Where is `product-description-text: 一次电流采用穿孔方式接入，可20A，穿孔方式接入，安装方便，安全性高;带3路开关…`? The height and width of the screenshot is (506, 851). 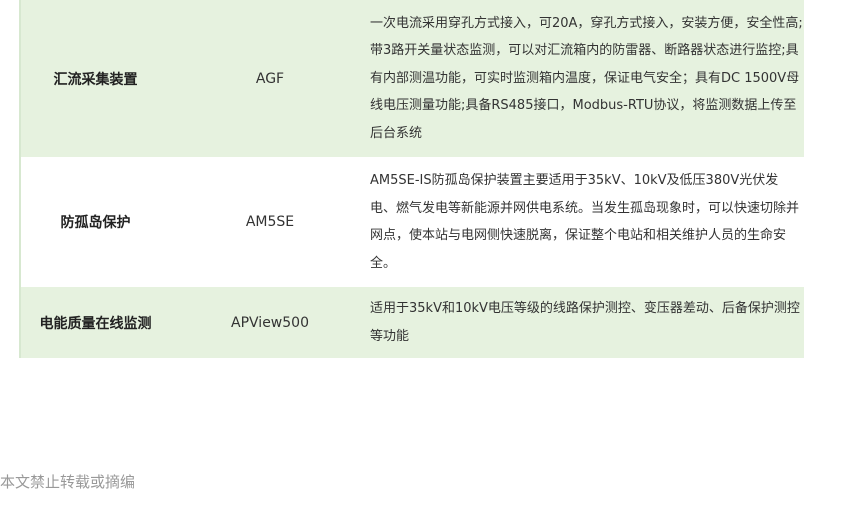 product-description-text: 一次电流采用穿孔方式接入，可20A，穿孔方式接入，安装方便，安全性高;带3路开关… is located at coordinates (586, 78).